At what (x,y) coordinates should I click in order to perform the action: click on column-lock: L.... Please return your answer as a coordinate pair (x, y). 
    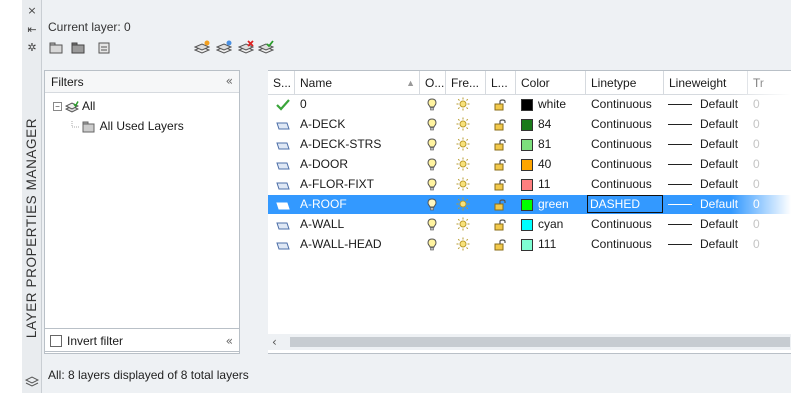
    Looking at the image, I should click on (501, 83).